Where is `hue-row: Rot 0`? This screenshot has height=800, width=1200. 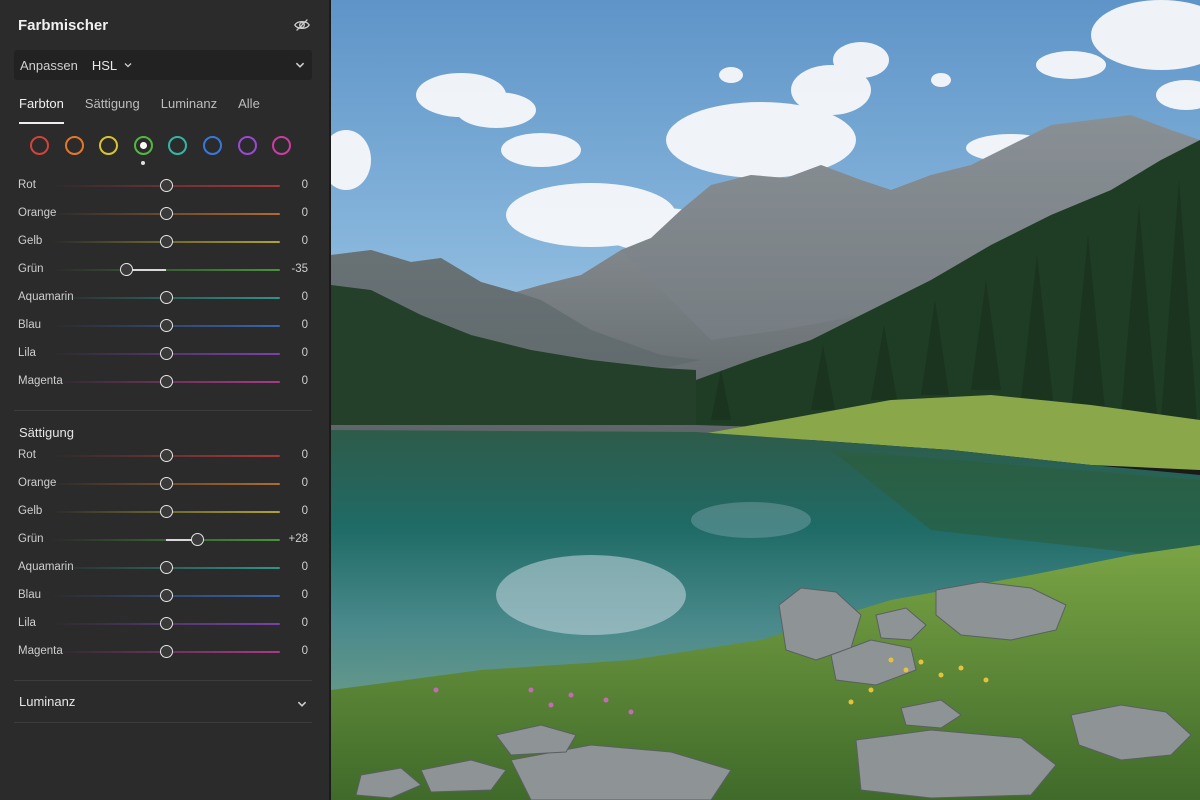
hue-row: Rot 0 is located at coordinates (165, 186).